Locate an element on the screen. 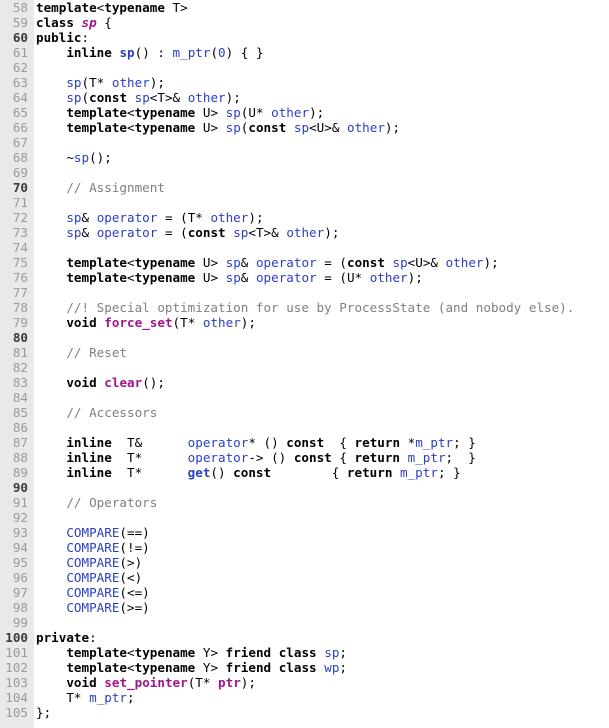 Image resolution: width=609 pixels, height=728 pixels. code-line: 93 COMPARE(==) is located at coordinates (304, 532).